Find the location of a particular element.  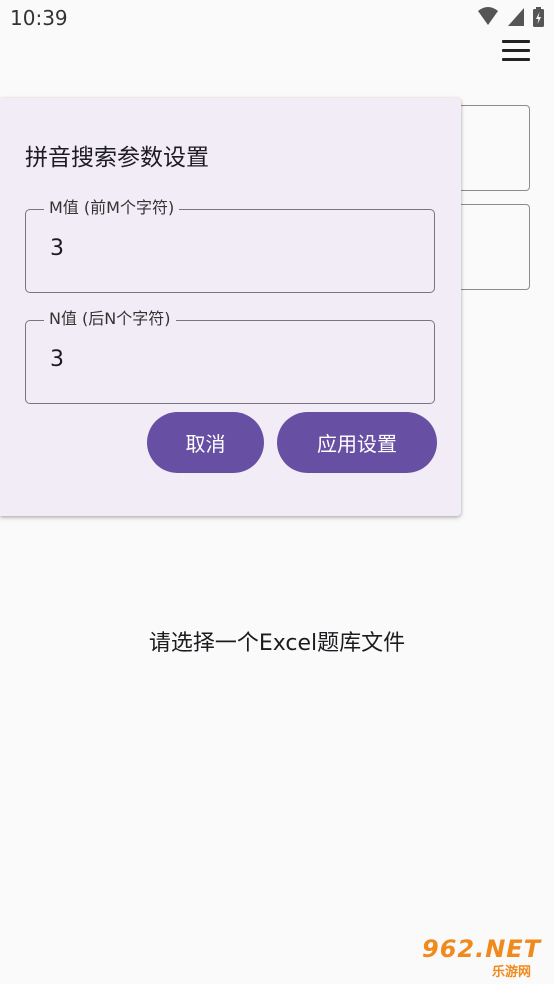

watermark-brand: 962.NET is located at coordinates (482, 949).